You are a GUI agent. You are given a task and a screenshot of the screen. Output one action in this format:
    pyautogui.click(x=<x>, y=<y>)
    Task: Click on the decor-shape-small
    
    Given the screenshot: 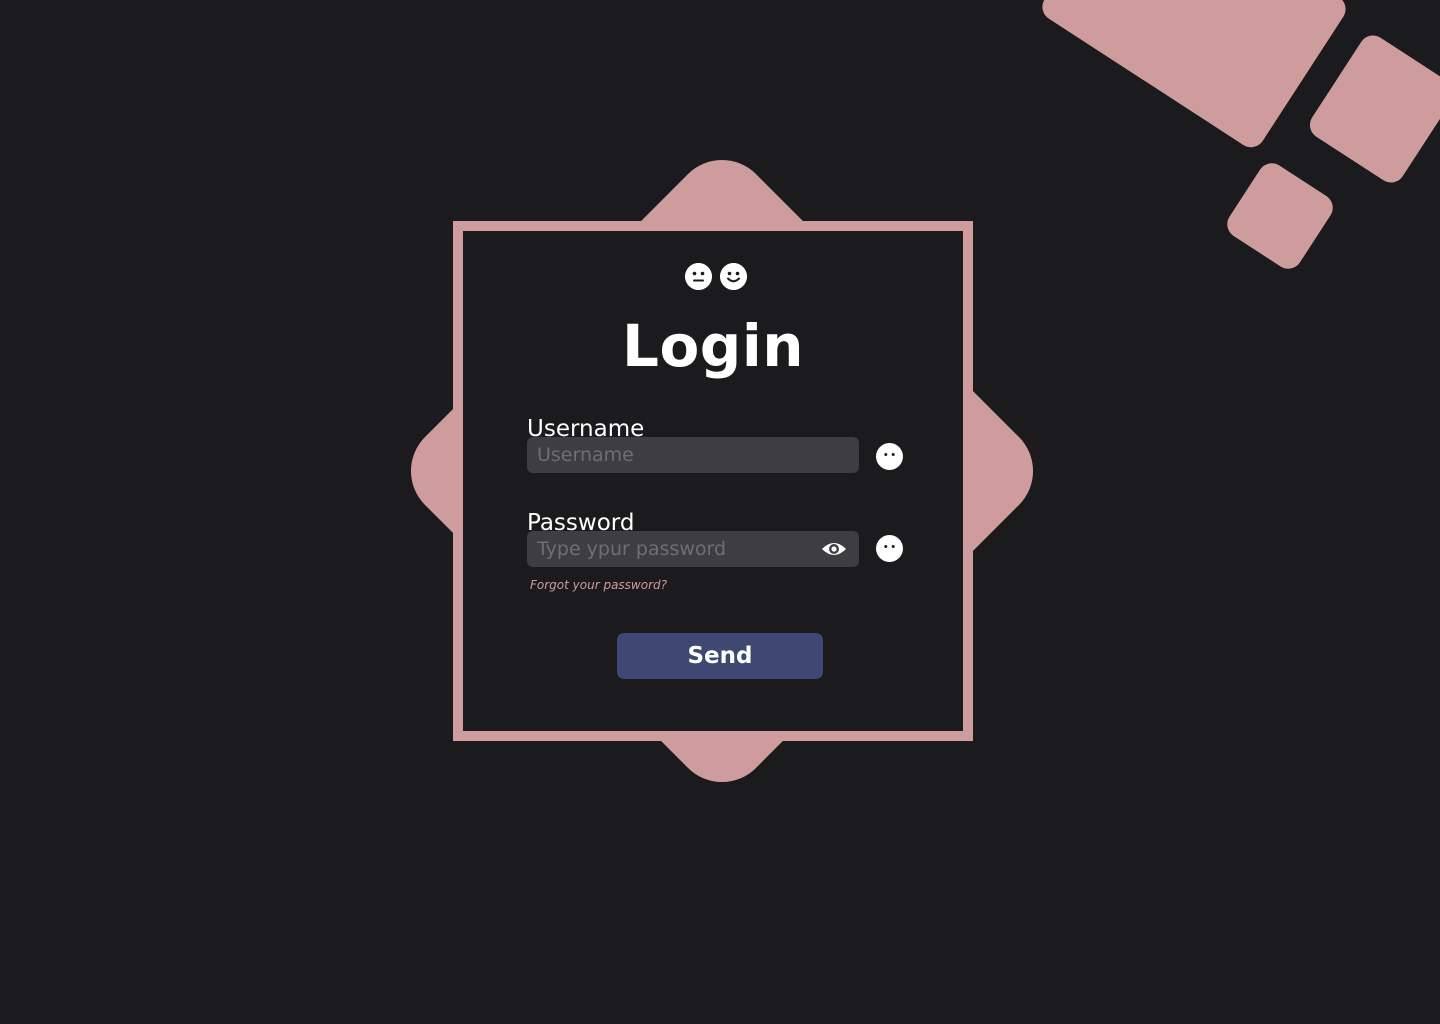 What is the action you would take?
    pyautogui.click(x=1280, y=216)
    